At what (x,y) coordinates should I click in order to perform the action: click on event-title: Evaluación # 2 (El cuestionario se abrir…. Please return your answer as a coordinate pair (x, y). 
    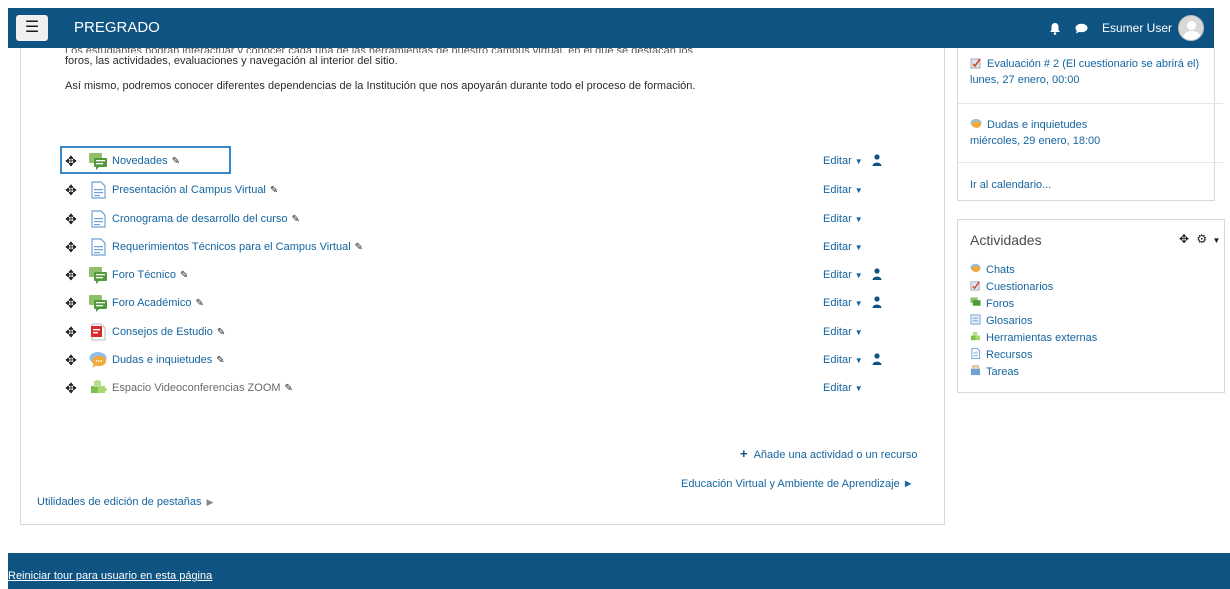
    Looking at the image, I should click on (1084, 64).